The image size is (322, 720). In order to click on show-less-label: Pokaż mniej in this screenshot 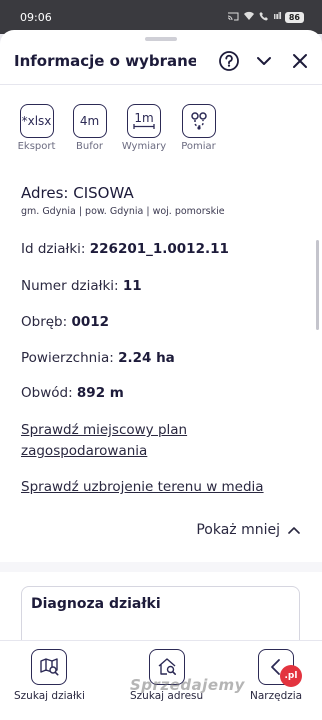, I will do `click(238, 530)`.